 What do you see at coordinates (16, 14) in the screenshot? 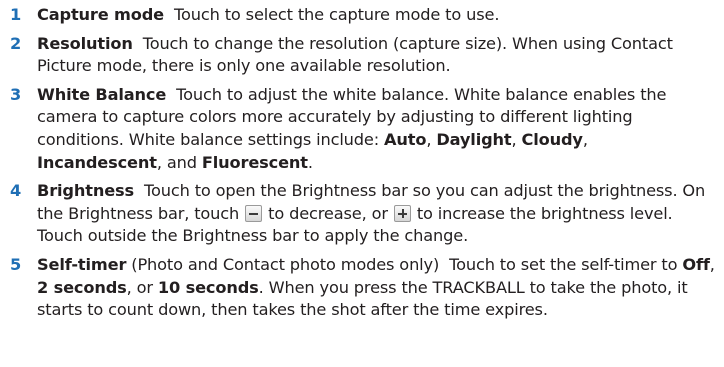
I see `item-number: 1` at bounding box center [16, 14].